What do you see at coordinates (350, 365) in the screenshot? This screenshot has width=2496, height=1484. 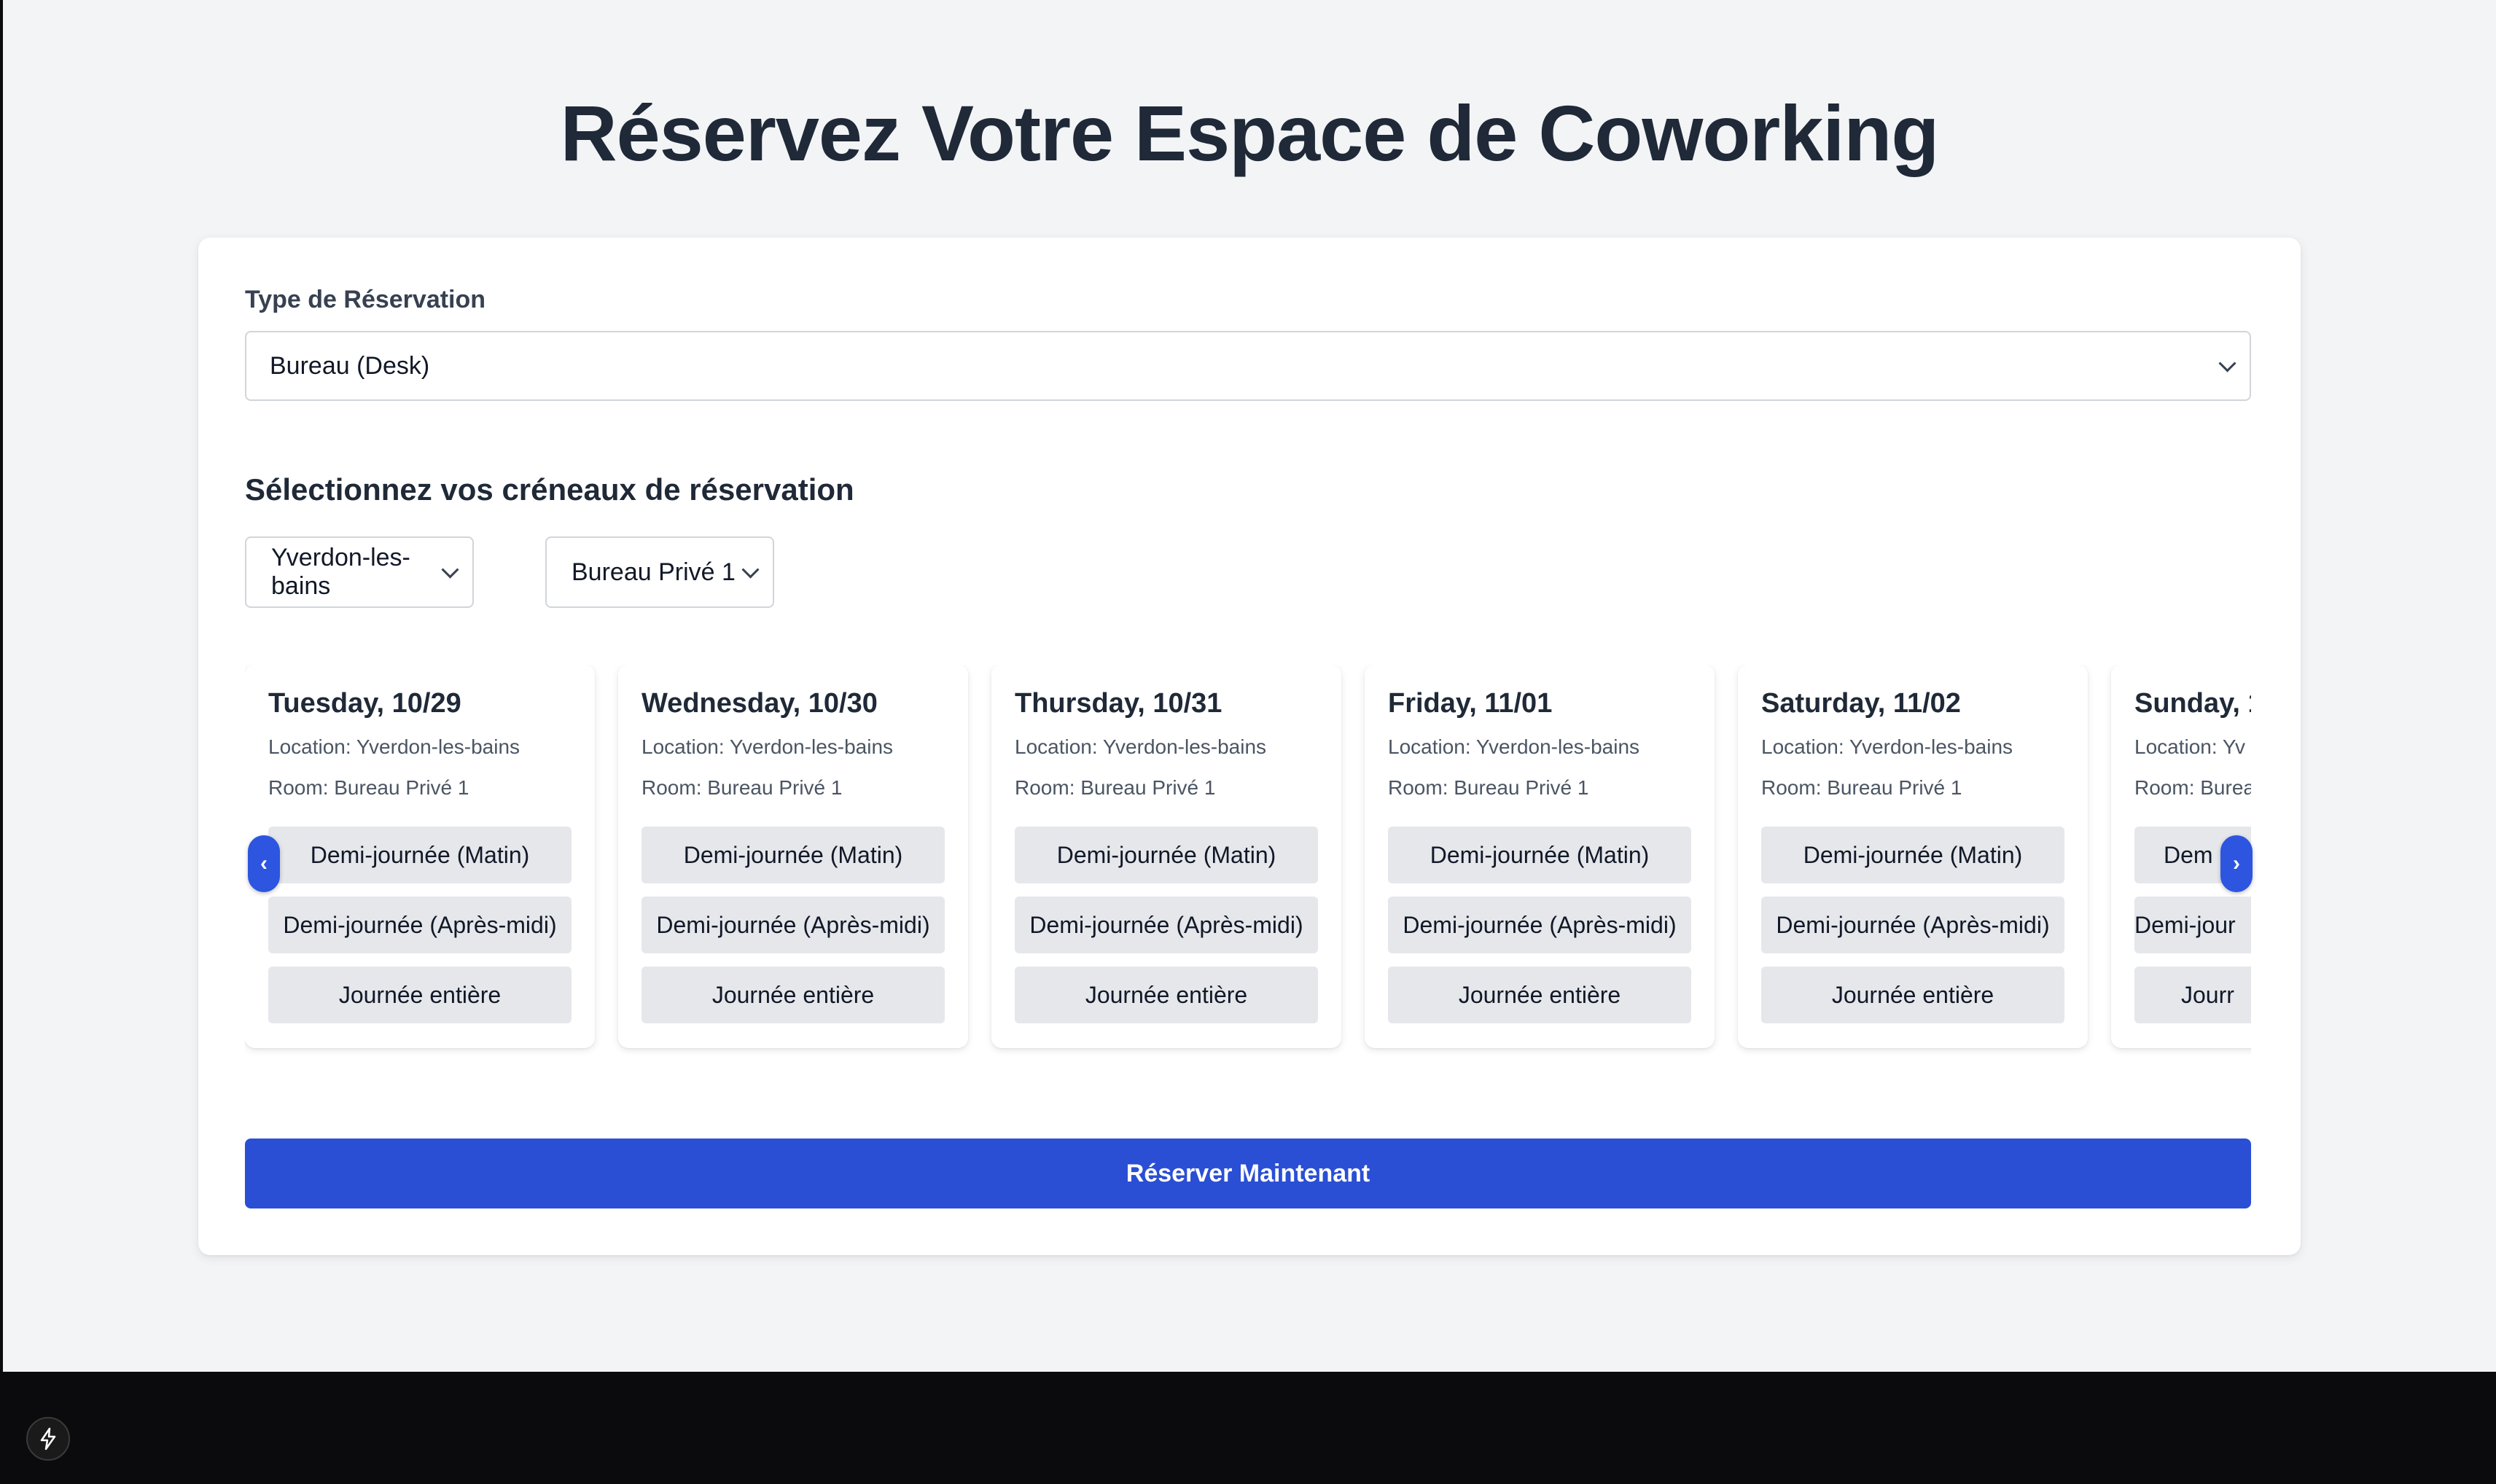 I see `reservation-type-value: Bureau (Desk)` at bounding box center [350, 365].